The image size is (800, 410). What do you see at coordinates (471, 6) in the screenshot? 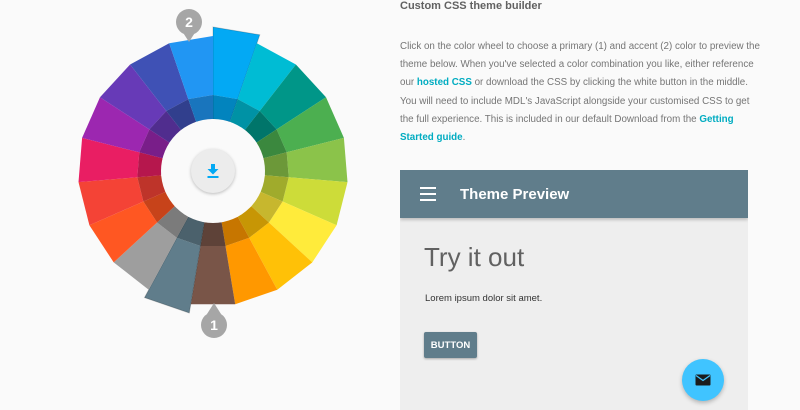
I see `builder-title: Custom CSS theme builder` at bounding box center [471, 6].